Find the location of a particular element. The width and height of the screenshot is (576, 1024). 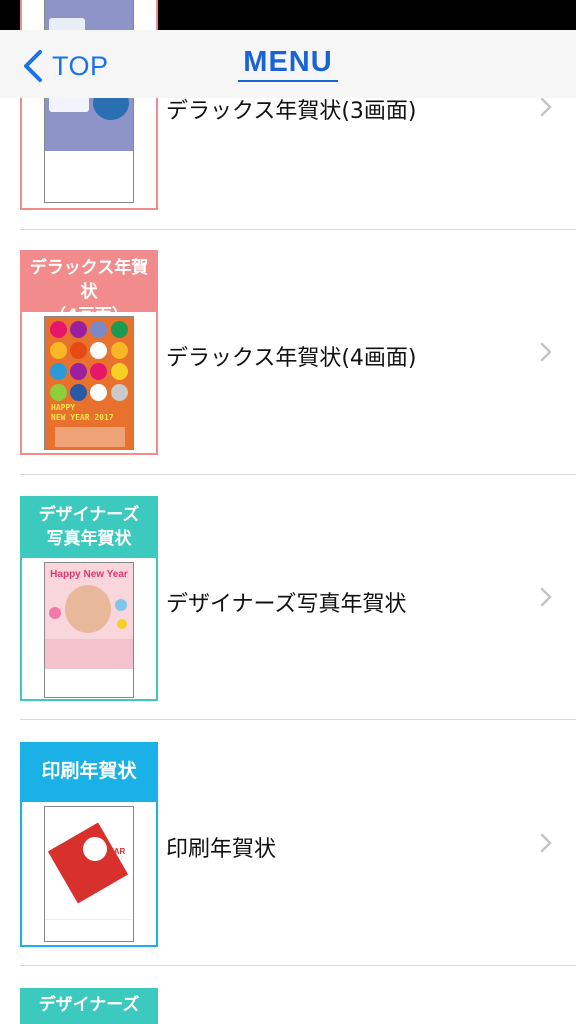

card-designers-photo: デザイナーズ 写真年賀状 Happy New Year is located at coordinates (89, 598).